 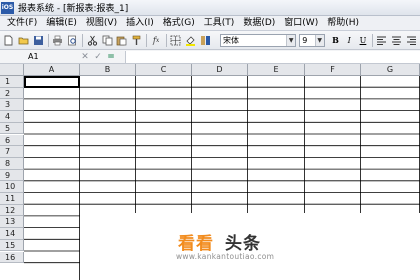 What do you see at coordinates (85, 57) in the screenshot?
I see `cancel-icon: ✕` at bounding box center [85, 57].